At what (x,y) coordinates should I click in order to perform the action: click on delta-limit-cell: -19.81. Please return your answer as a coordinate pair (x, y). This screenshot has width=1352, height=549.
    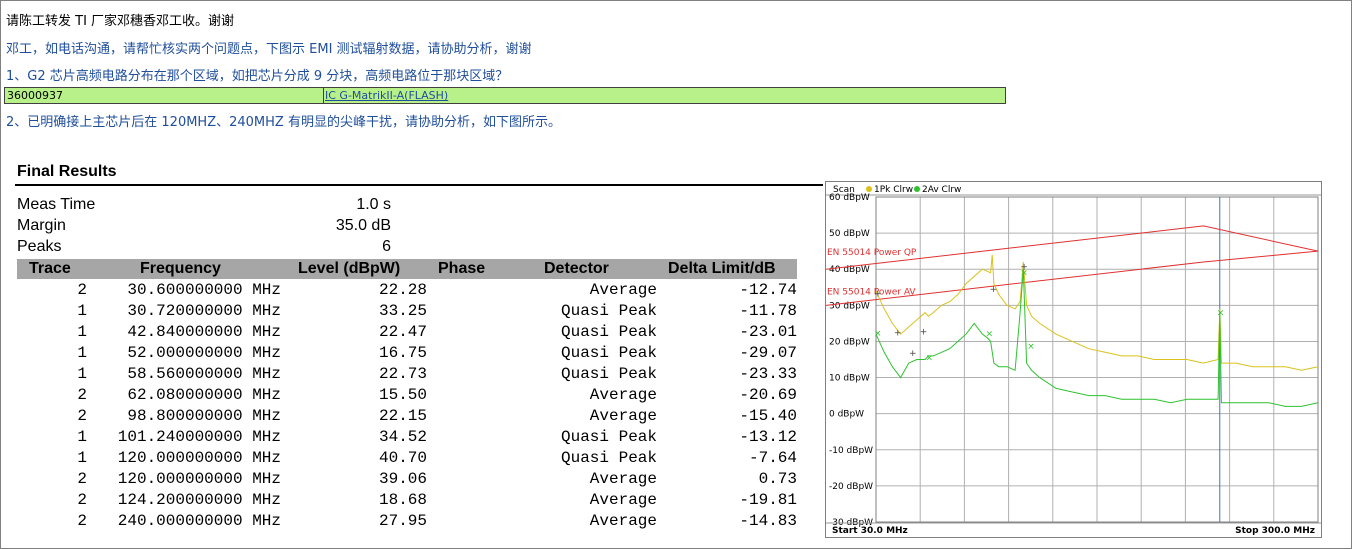
    Looking at the image, I should click on (768, 500).